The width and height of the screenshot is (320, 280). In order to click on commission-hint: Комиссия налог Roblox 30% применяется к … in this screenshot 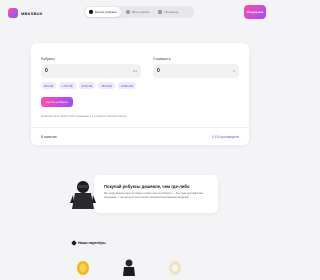, I will do `click(84, 116)`.